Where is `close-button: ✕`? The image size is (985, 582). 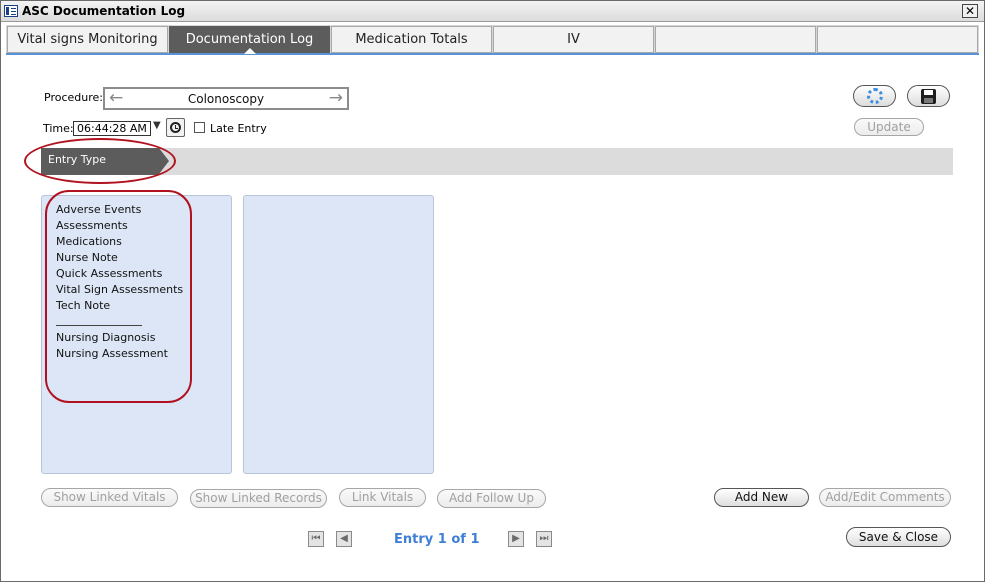
close-button: ✕ is located at coordinates (970, 11).